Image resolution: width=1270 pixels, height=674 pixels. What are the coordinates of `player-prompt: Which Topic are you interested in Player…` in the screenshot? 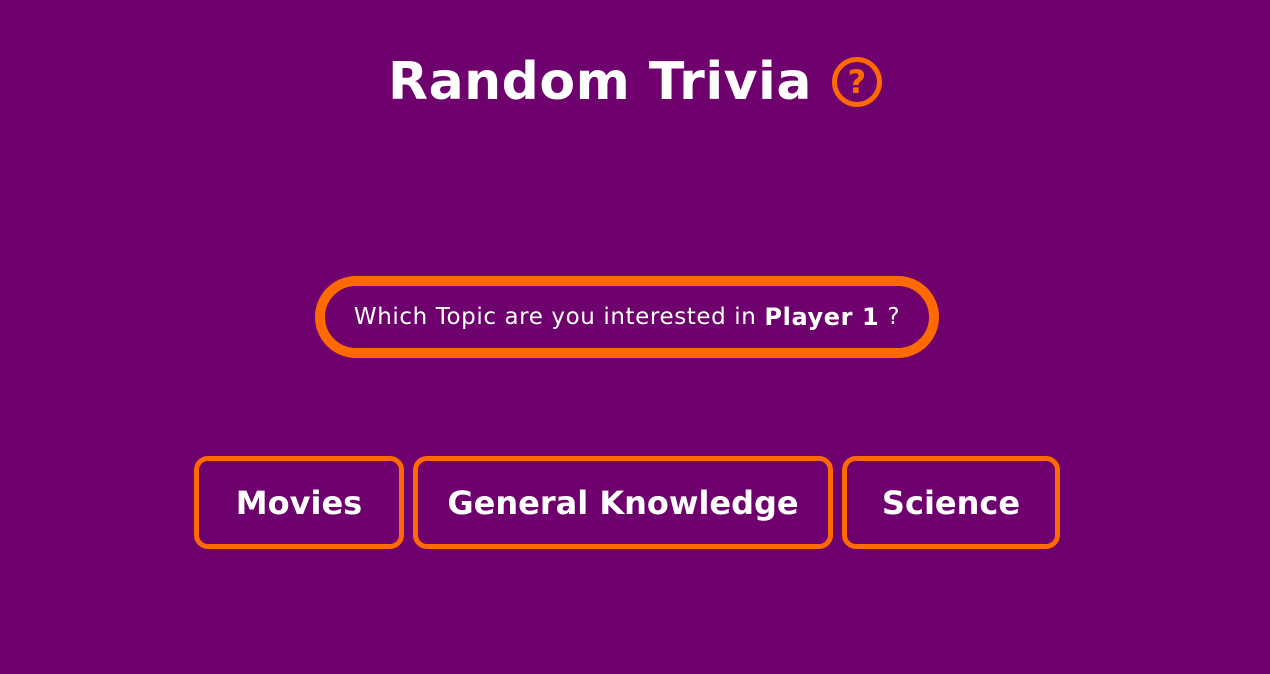 It's located at (627, 317).